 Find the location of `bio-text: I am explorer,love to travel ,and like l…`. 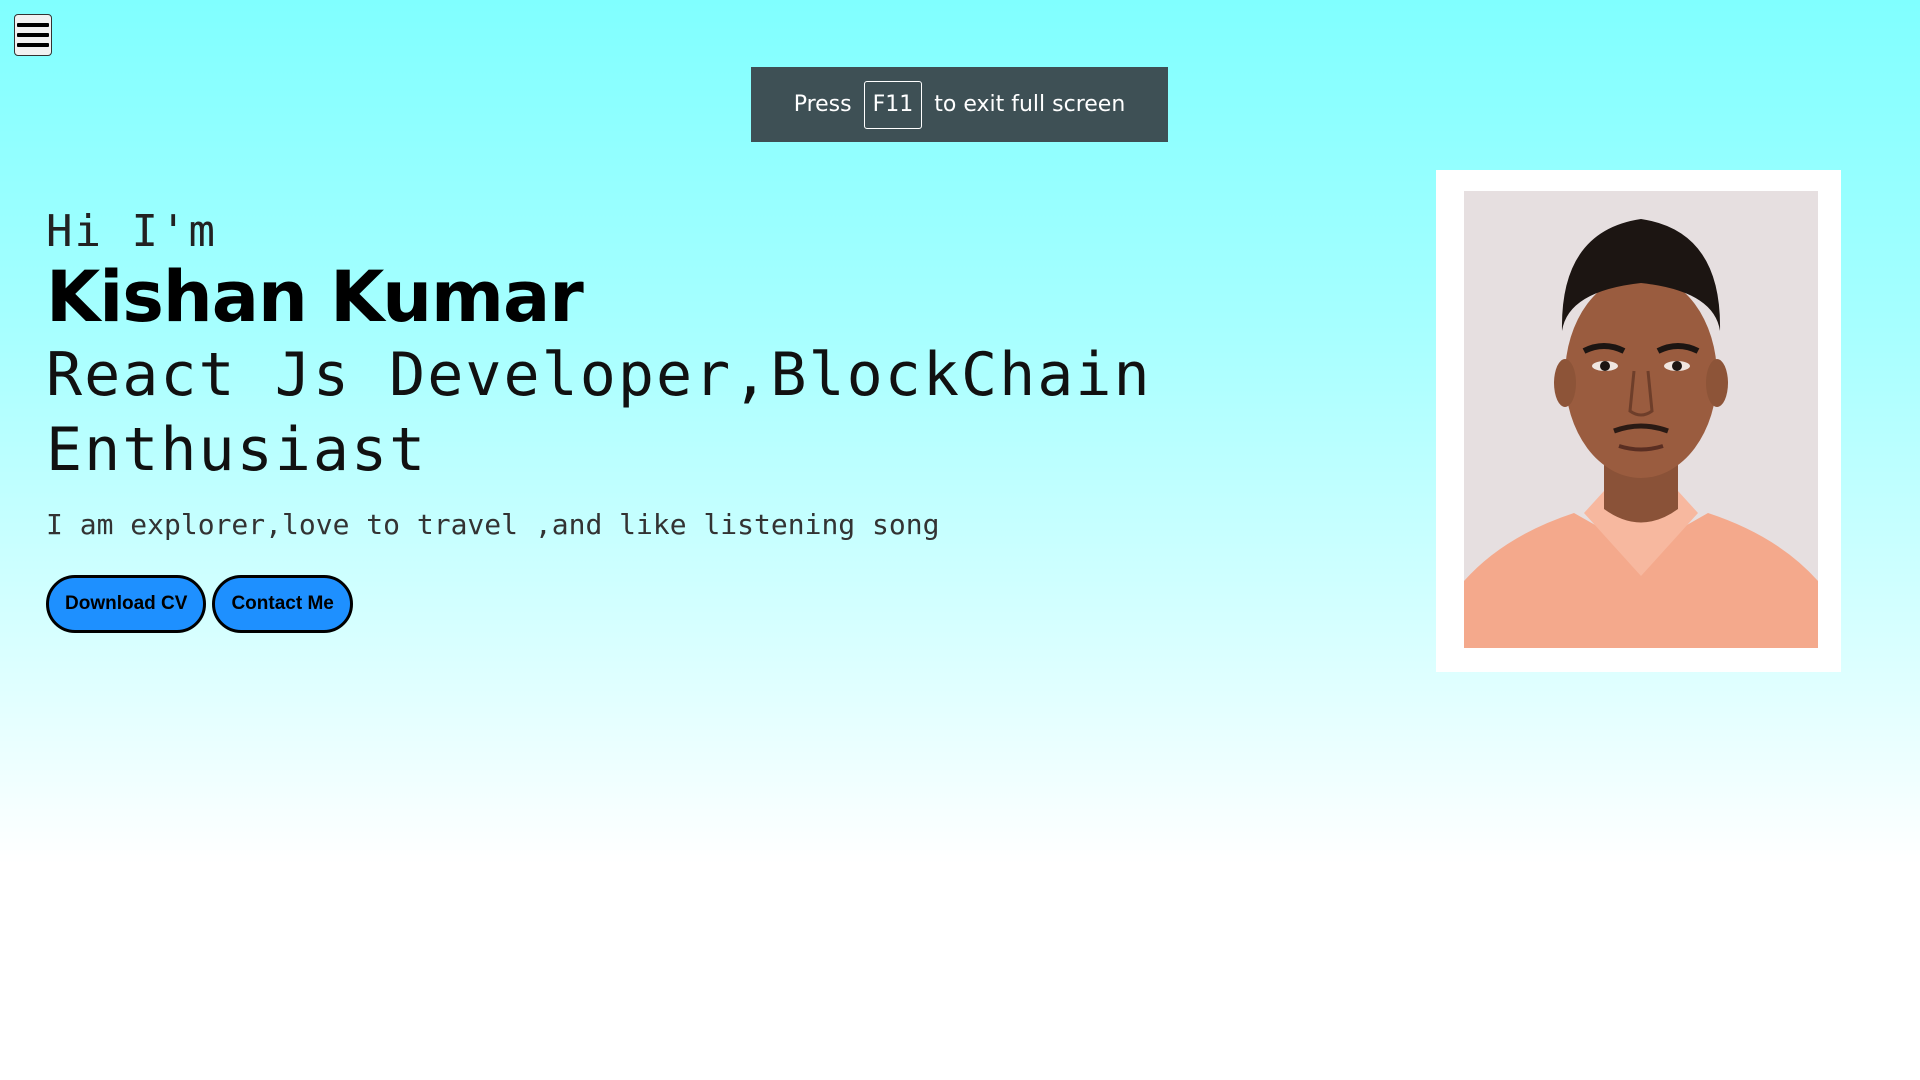

bio-text: I am explorer,love to travel ,and like l… is located at coordinates (493, 524).